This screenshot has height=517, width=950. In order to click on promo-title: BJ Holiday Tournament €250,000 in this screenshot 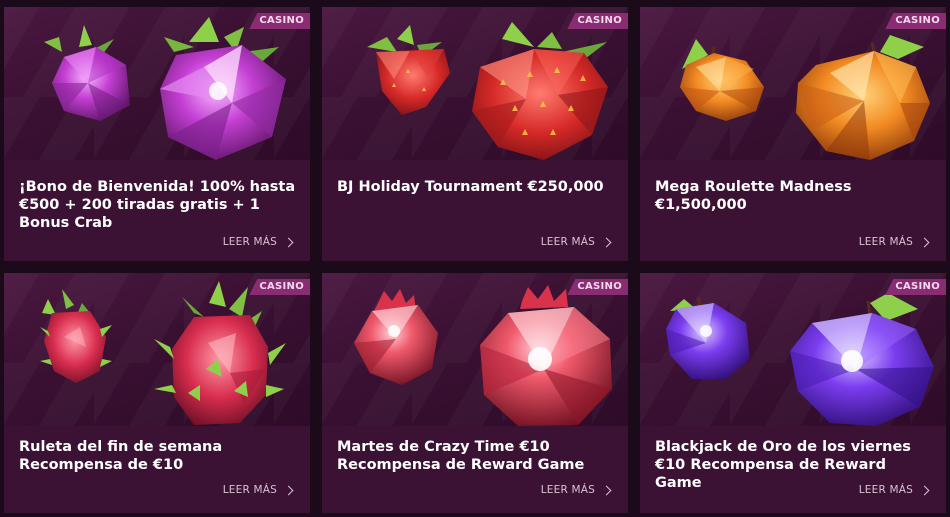, I will do `click(470, 187)`.